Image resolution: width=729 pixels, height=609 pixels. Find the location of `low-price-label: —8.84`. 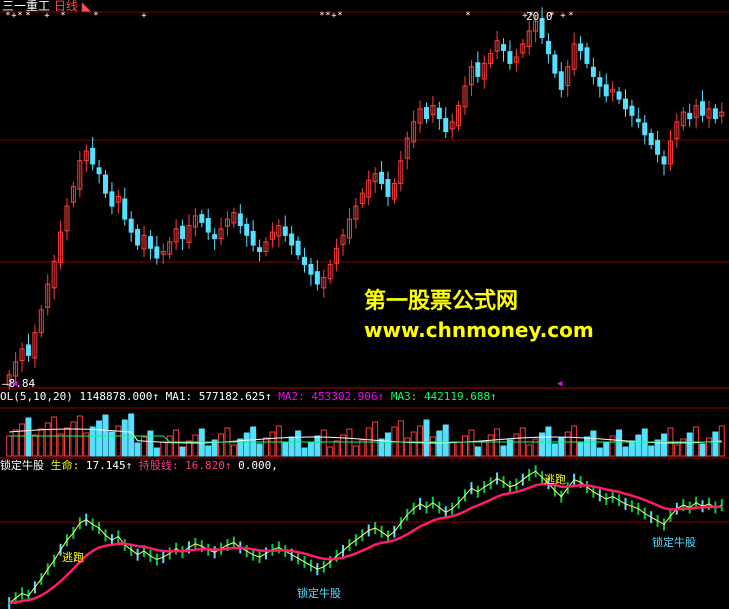

low-price-label: —8.84 is located at coordinates (19, 383).